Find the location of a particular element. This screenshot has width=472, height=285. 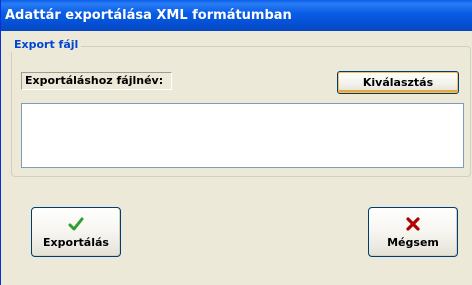

export-button: Exportálás is located at coordinates (76, 232).